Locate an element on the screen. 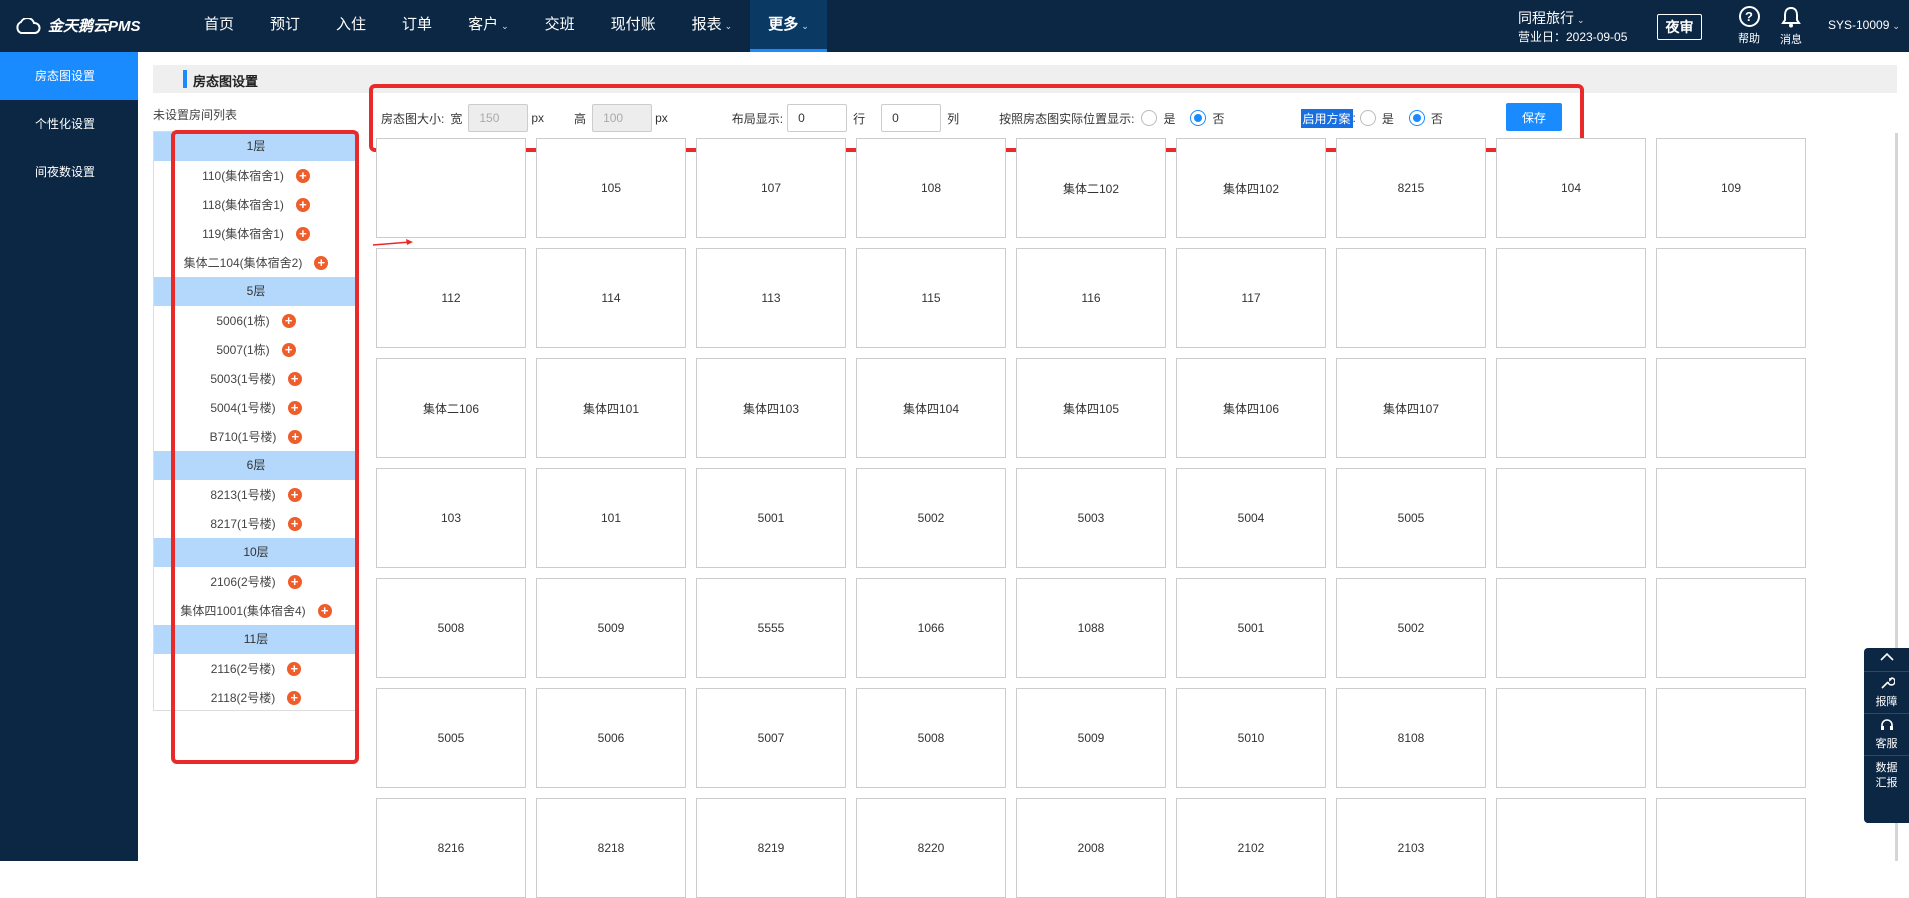 The height and width of the screenshot is (898, 1909). room-cell: 集体四106 is located at coordinates (1251, 408).